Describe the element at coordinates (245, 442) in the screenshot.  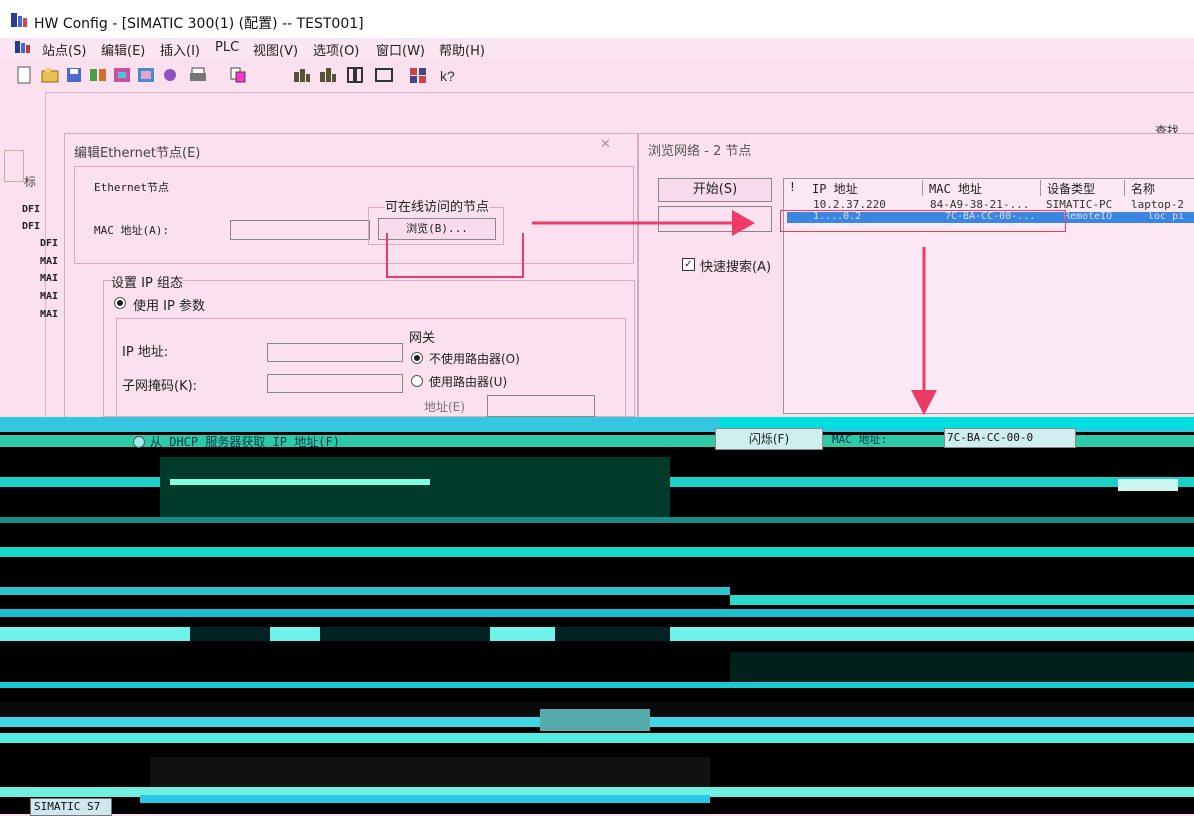
I see `dhcp-option-label: 从 DHCP 服务器获取 IP 地址(F)` at that location.